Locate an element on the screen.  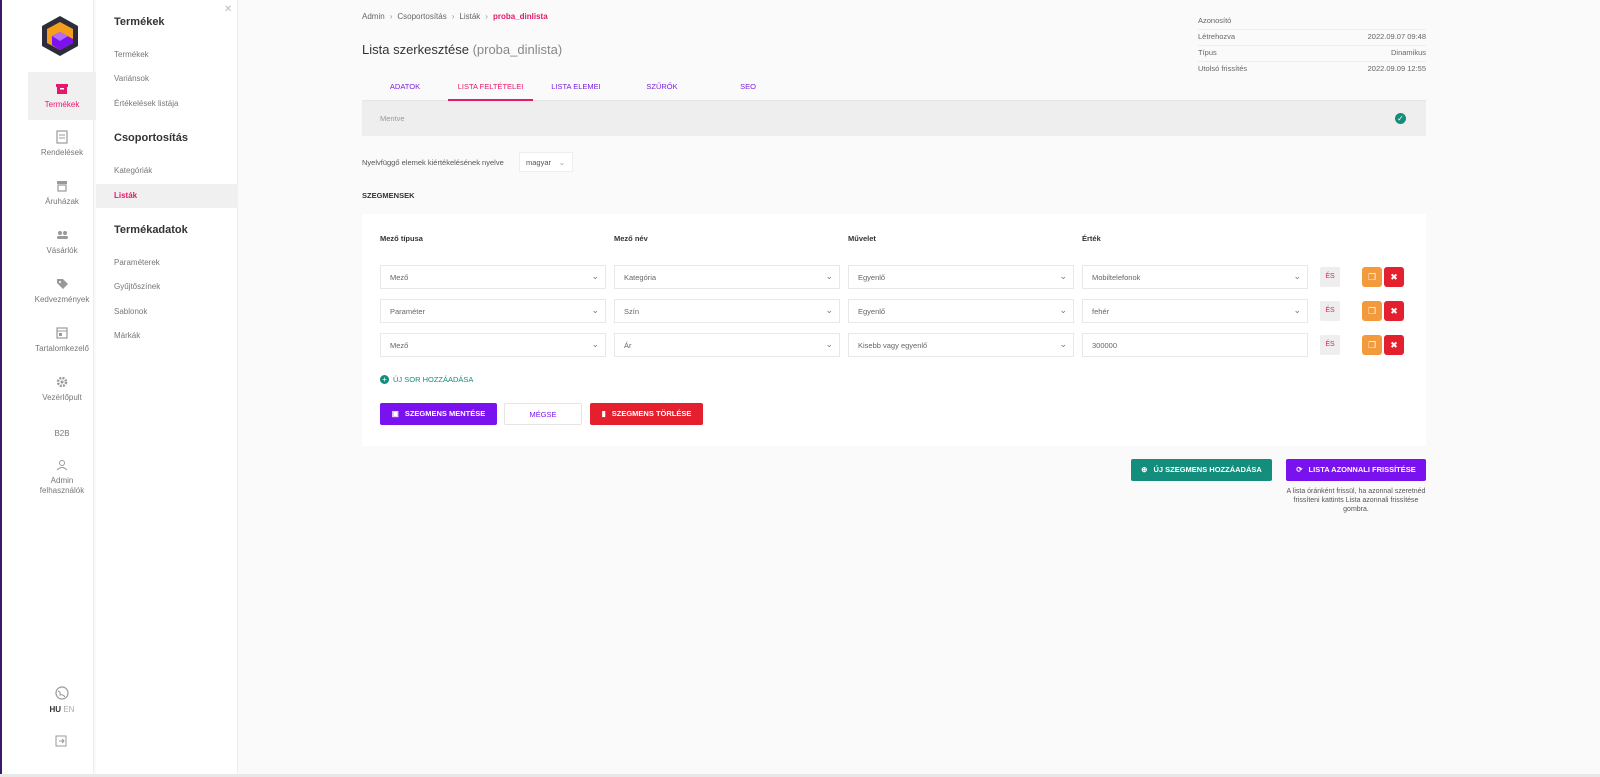
subnav-item-kategoriak: Kategóriák is located at coordinates (167, 171).